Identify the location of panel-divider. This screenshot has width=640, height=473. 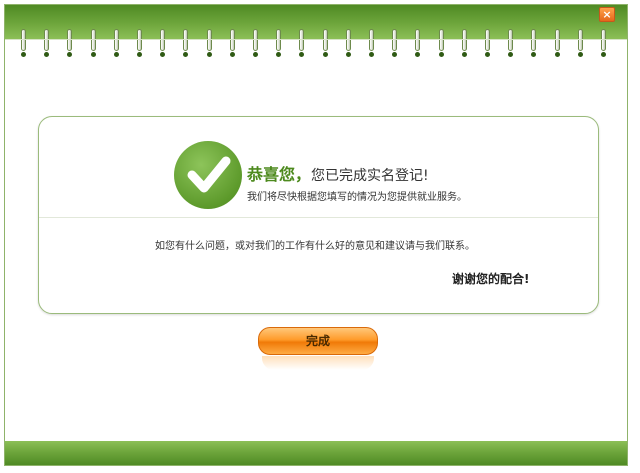
(318, 217).